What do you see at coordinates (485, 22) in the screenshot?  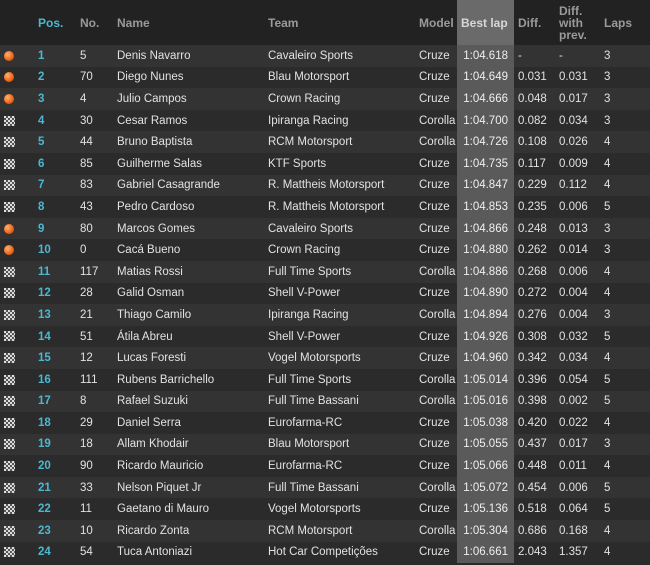 I see `best-lap-column-header: Best lap` at bounding box center [485, 22].